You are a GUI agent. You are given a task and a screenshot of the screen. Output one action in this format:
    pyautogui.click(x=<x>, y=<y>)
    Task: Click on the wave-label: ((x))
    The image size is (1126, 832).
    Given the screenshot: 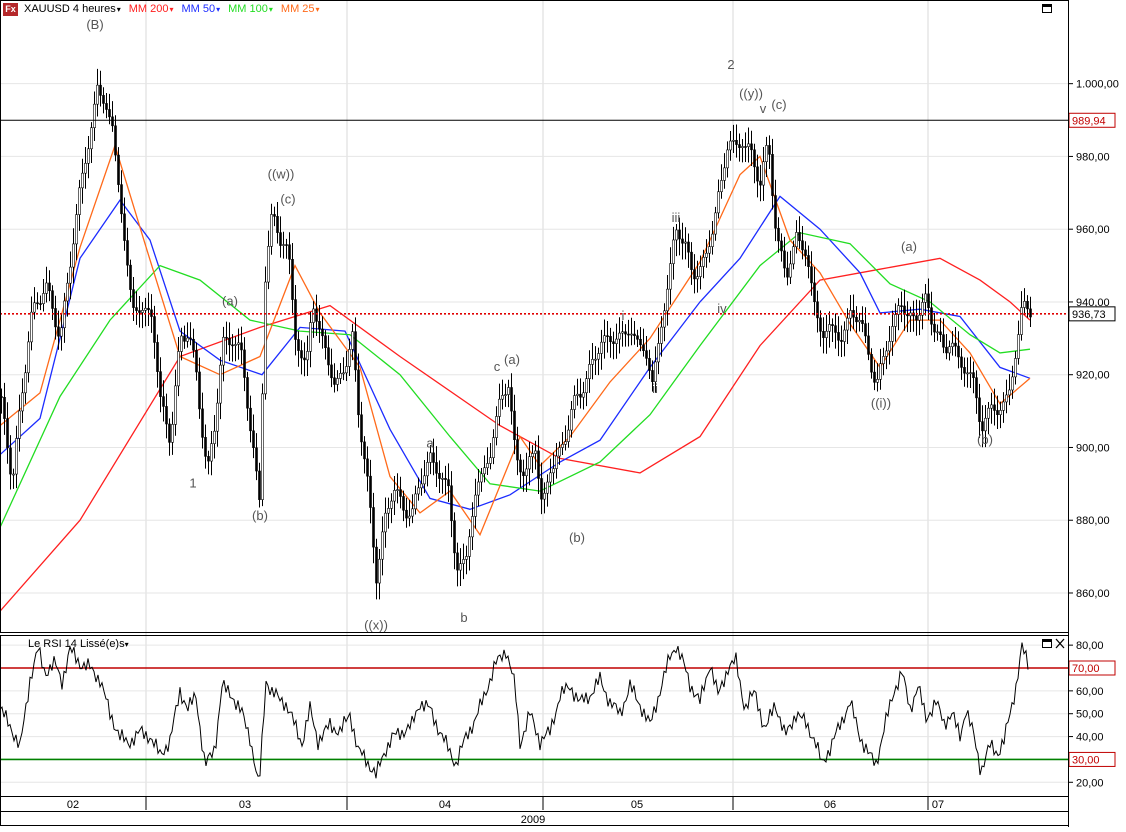 What is the action you would take?
    pyautogui.click(x=376, y=624)
    